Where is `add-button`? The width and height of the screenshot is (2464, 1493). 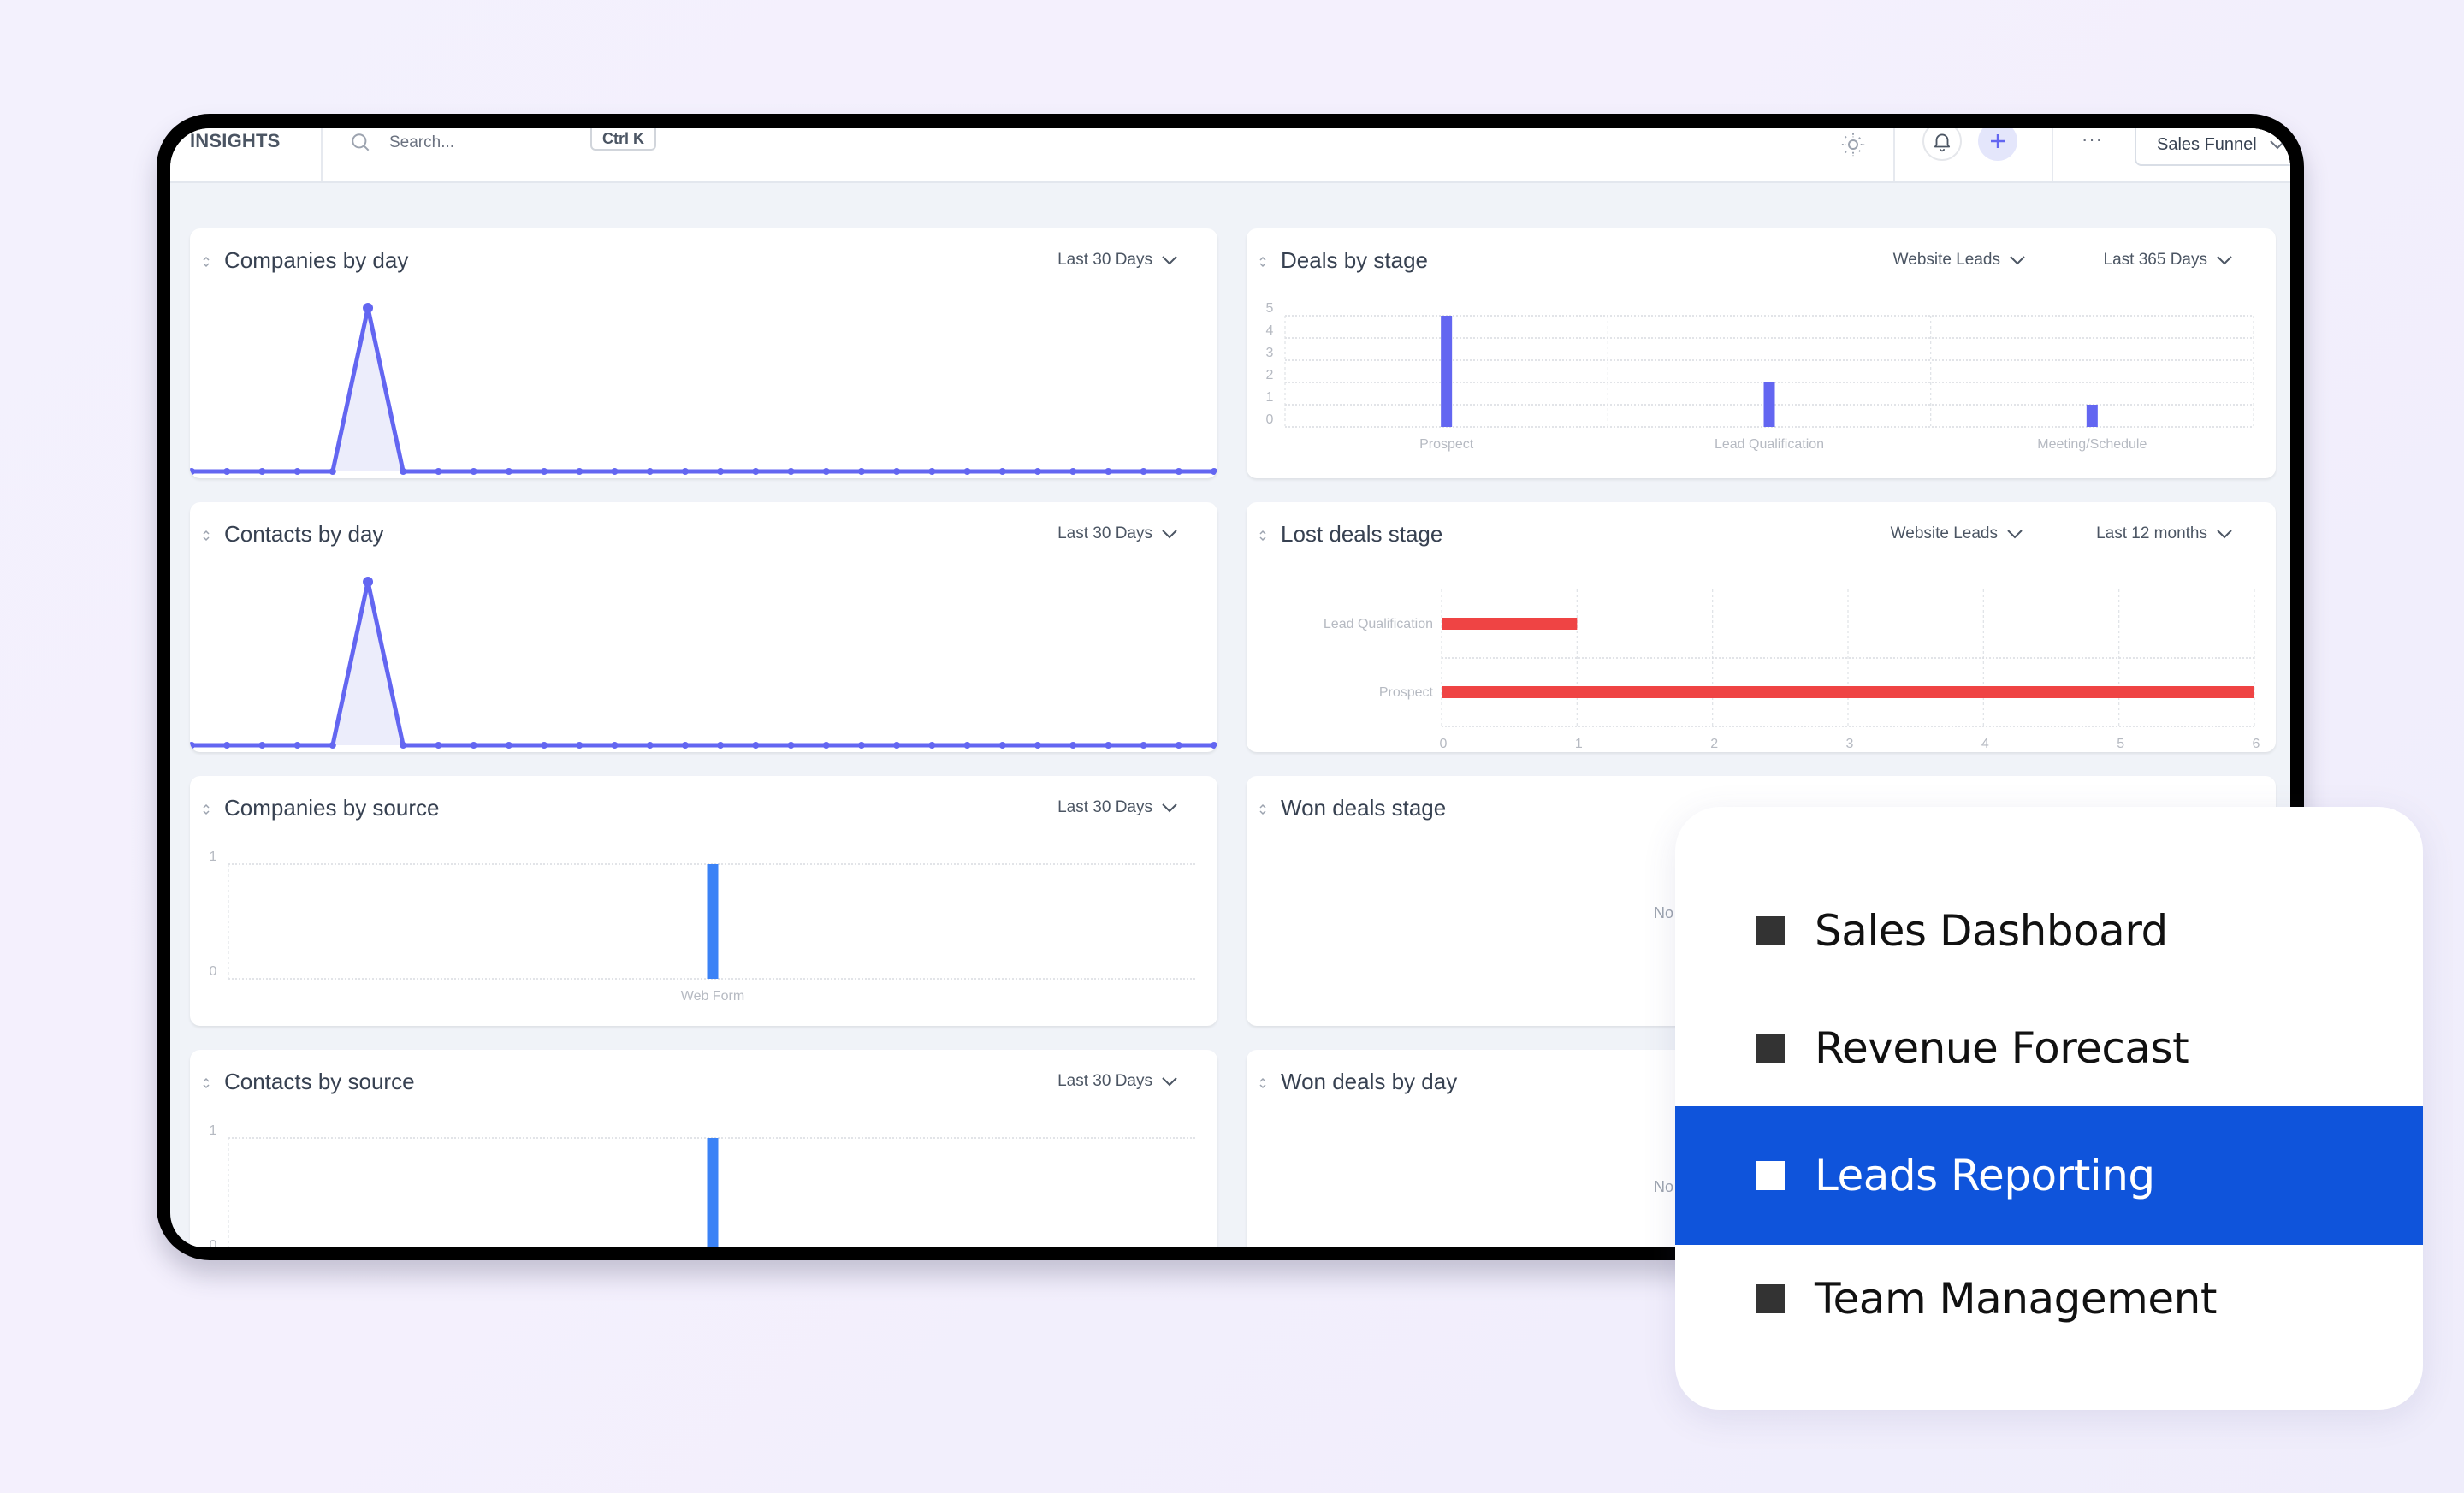
add-button is located at coordinates (1997, 144).